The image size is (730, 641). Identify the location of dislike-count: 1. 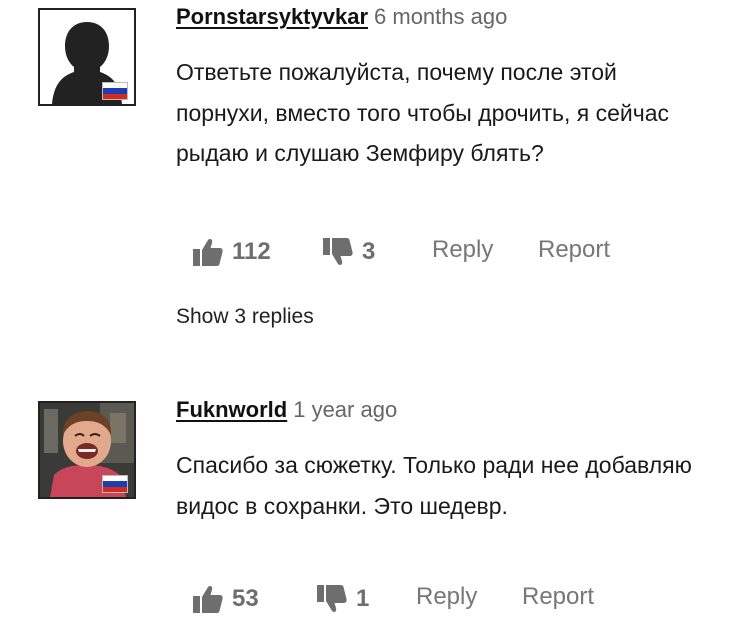
(363, 598).